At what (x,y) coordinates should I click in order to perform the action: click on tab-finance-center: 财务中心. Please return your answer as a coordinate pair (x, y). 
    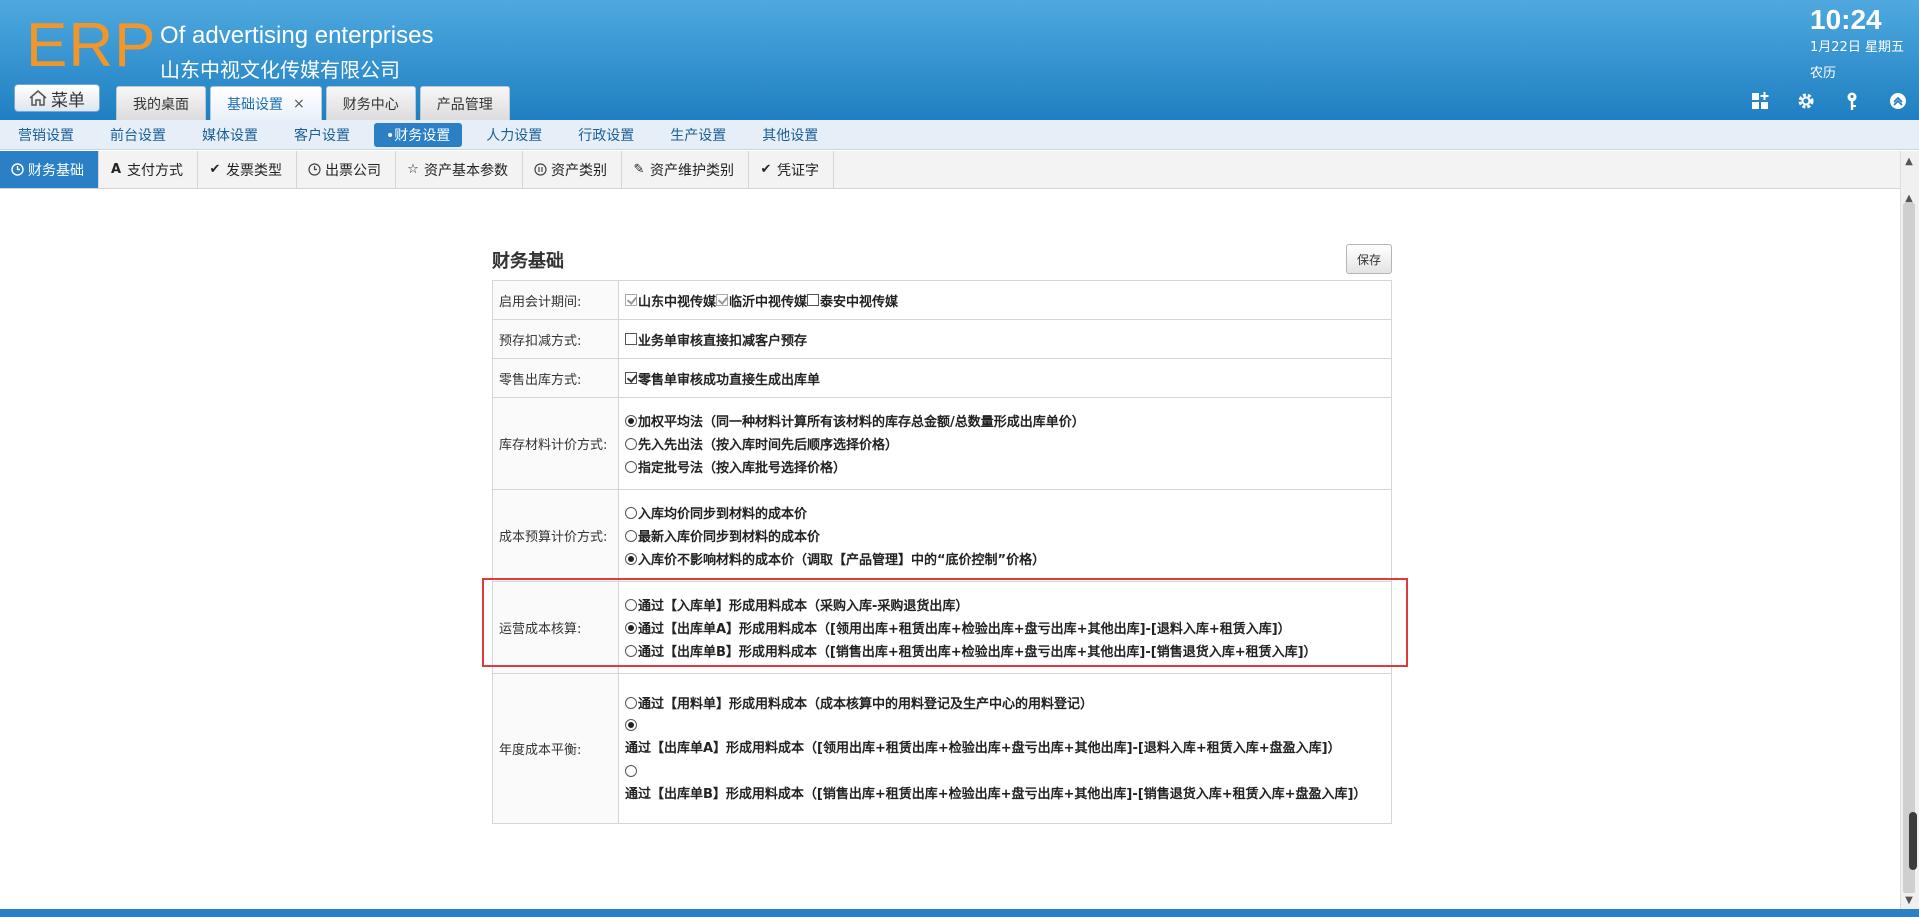
    Looking at the image, I should click on (370, 103).